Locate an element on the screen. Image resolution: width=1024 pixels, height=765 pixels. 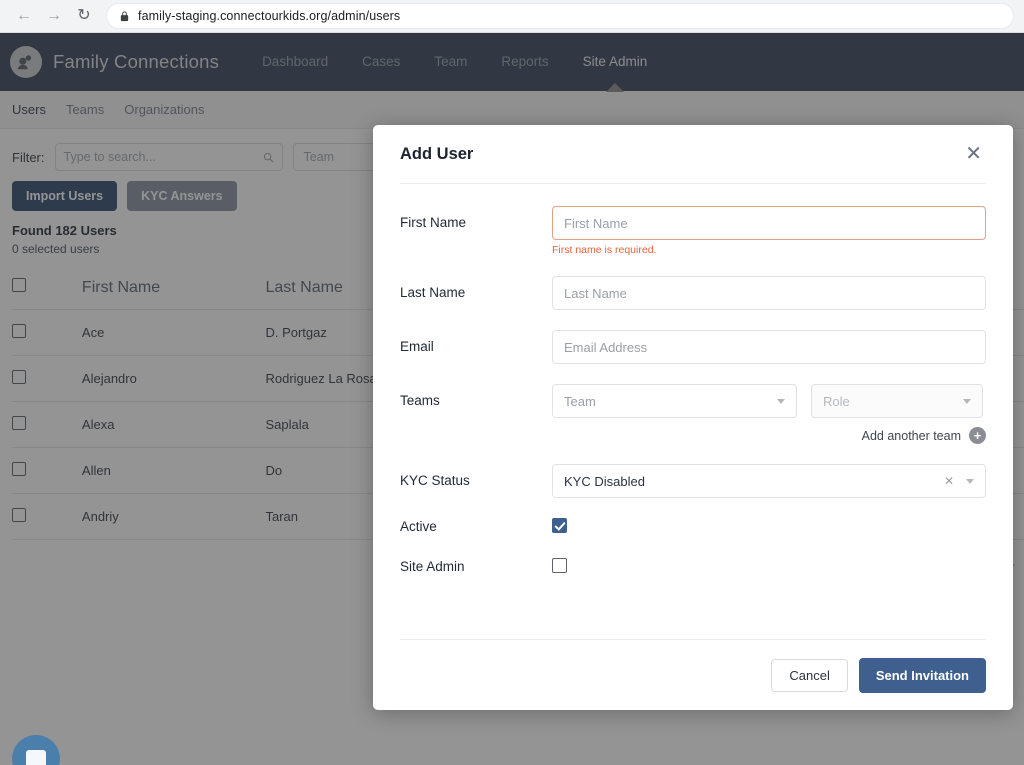
last-name-input: Last Name is located at coordinates (769, 293).